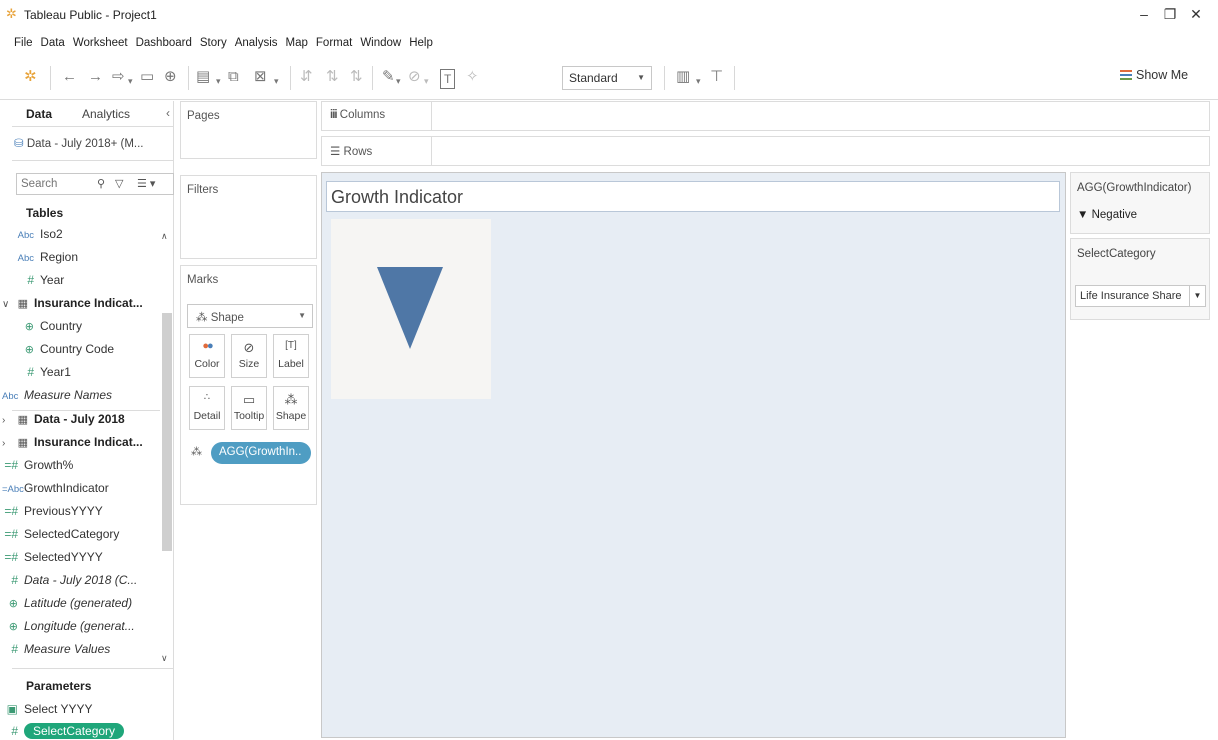 This screenshot has height=740, width=1218. Describe the element at coordinates (164, 658) in the screenshot. I see `scroll-down-icon: ∨` at that location.